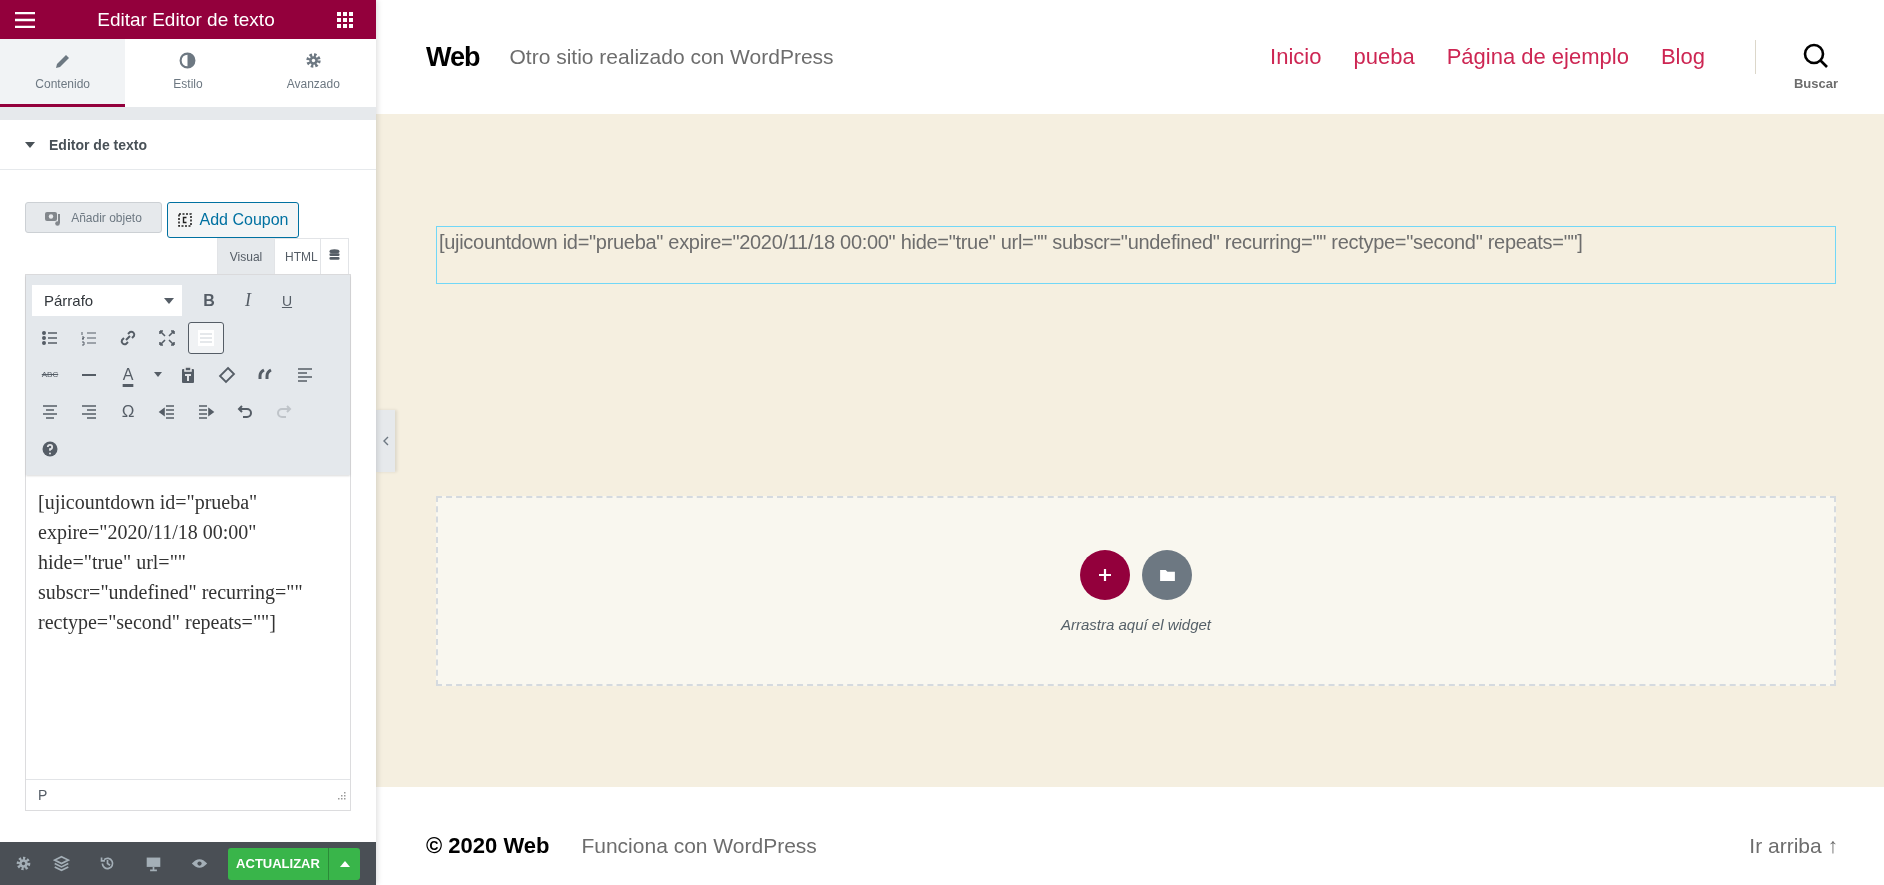  I want to click on layers-icon, so click(61, 863).